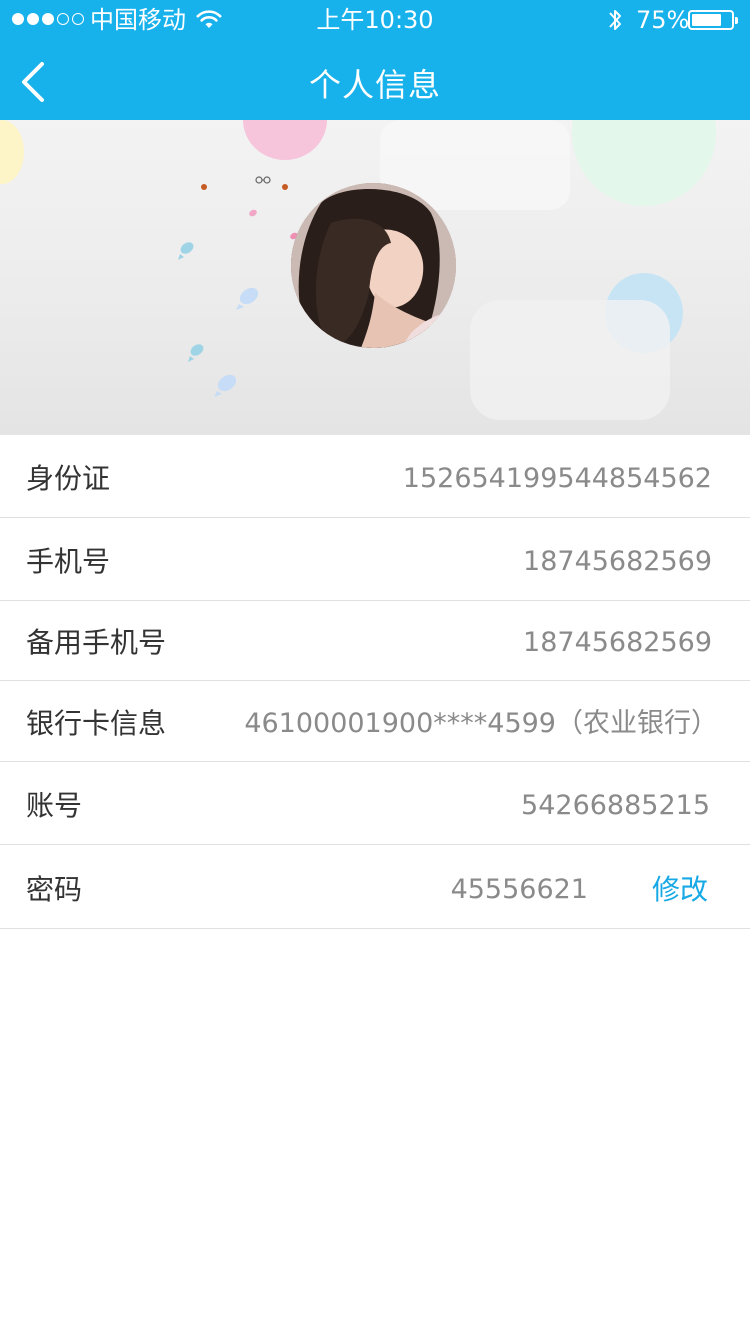 This screenshot has height=1334, width=750. What do you see at coordinates (96, 642) in the screenshot?
I see `row-label: 备用手机号` at bounding box center [96, 642].